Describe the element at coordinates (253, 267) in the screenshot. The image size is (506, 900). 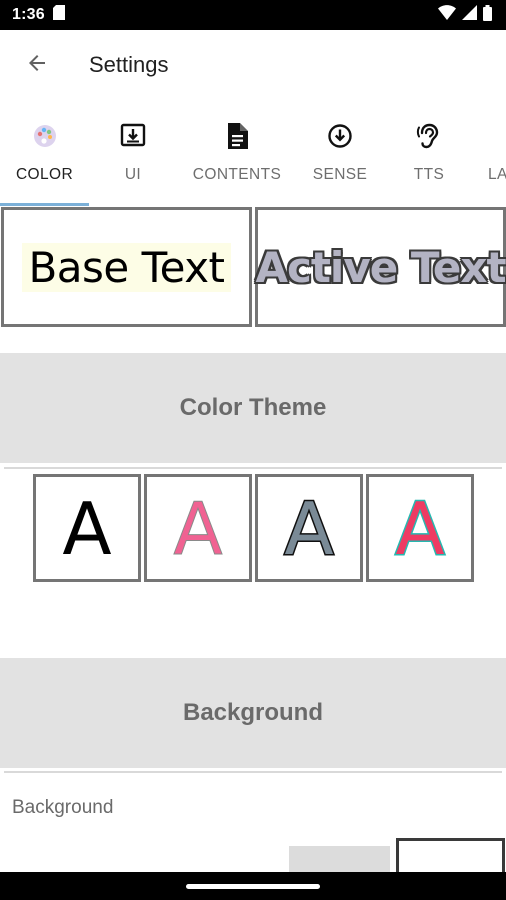
I see `text-preview: Base Text Active Text` at that location.